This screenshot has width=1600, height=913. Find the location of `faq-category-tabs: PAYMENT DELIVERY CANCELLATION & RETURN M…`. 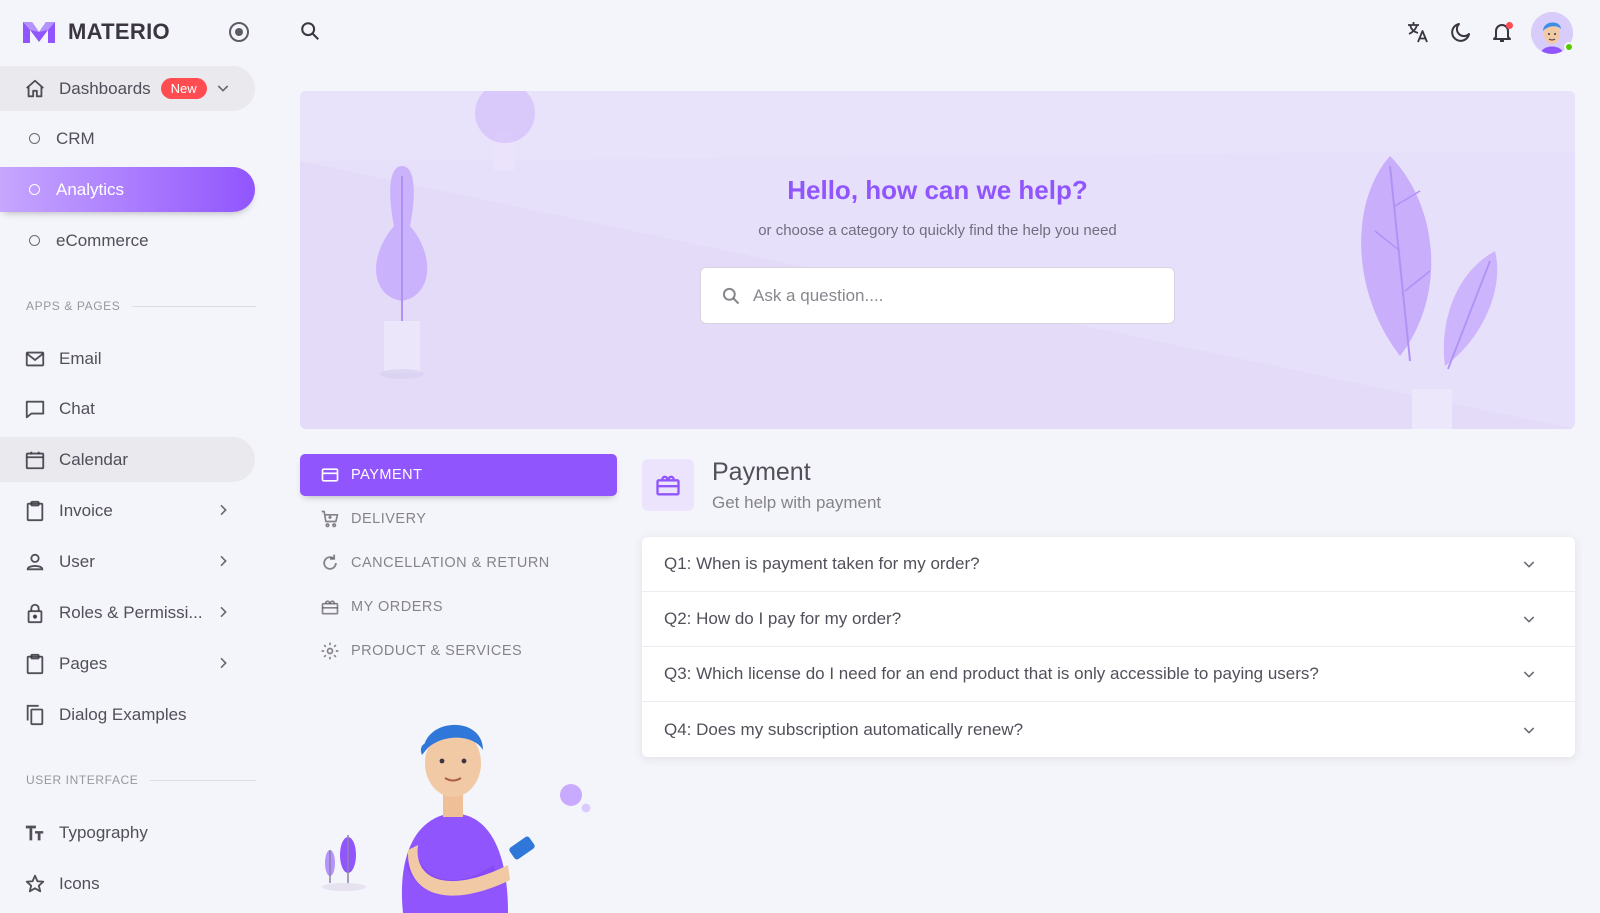

faq-category-tabs: PAYMENT DELIVERY CANCELLATION & RETURN M… is located at coordinates (458, 564).